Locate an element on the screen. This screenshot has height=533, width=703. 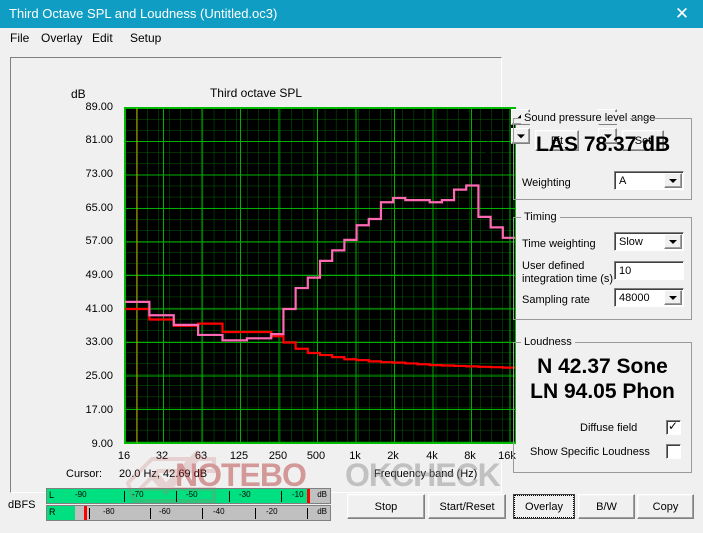
arta-watermark: ARTA is located at coordinates (488, 134).